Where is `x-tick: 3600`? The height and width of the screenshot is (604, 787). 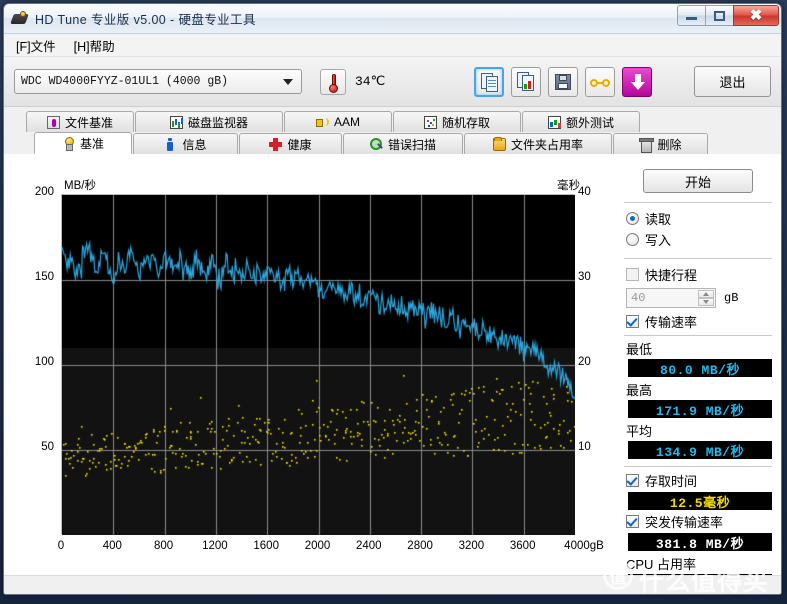
x-tick: 3600 is located at coordinates (522, 546).